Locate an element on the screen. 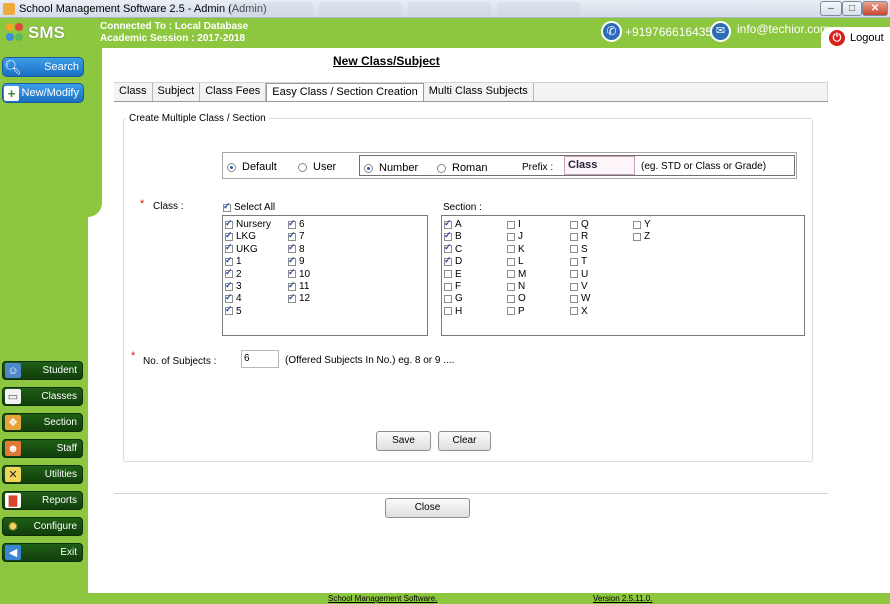  default-radio: Default is located at coordinates (252, 167).